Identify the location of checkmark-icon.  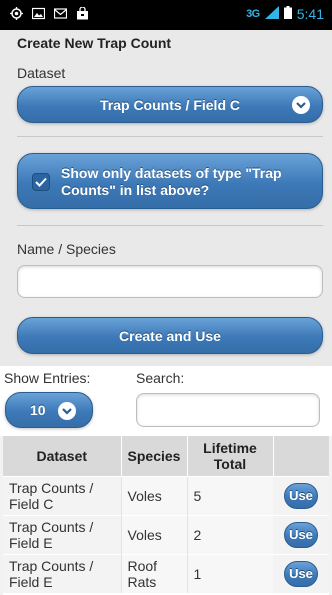
(41, 182).